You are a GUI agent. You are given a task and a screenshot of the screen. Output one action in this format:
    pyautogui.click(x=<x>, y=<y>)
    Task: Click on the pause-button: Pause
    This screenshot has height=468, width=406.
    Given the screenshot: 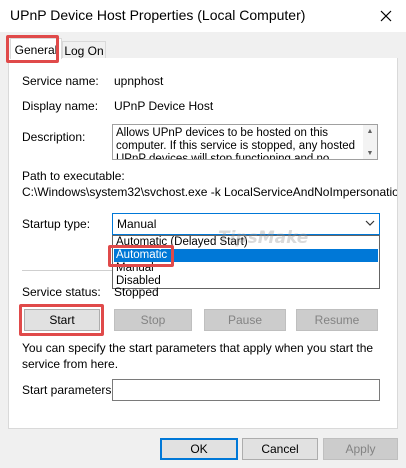 What is the action you would take?
    pyautogui.click(x=245, y=320)
    